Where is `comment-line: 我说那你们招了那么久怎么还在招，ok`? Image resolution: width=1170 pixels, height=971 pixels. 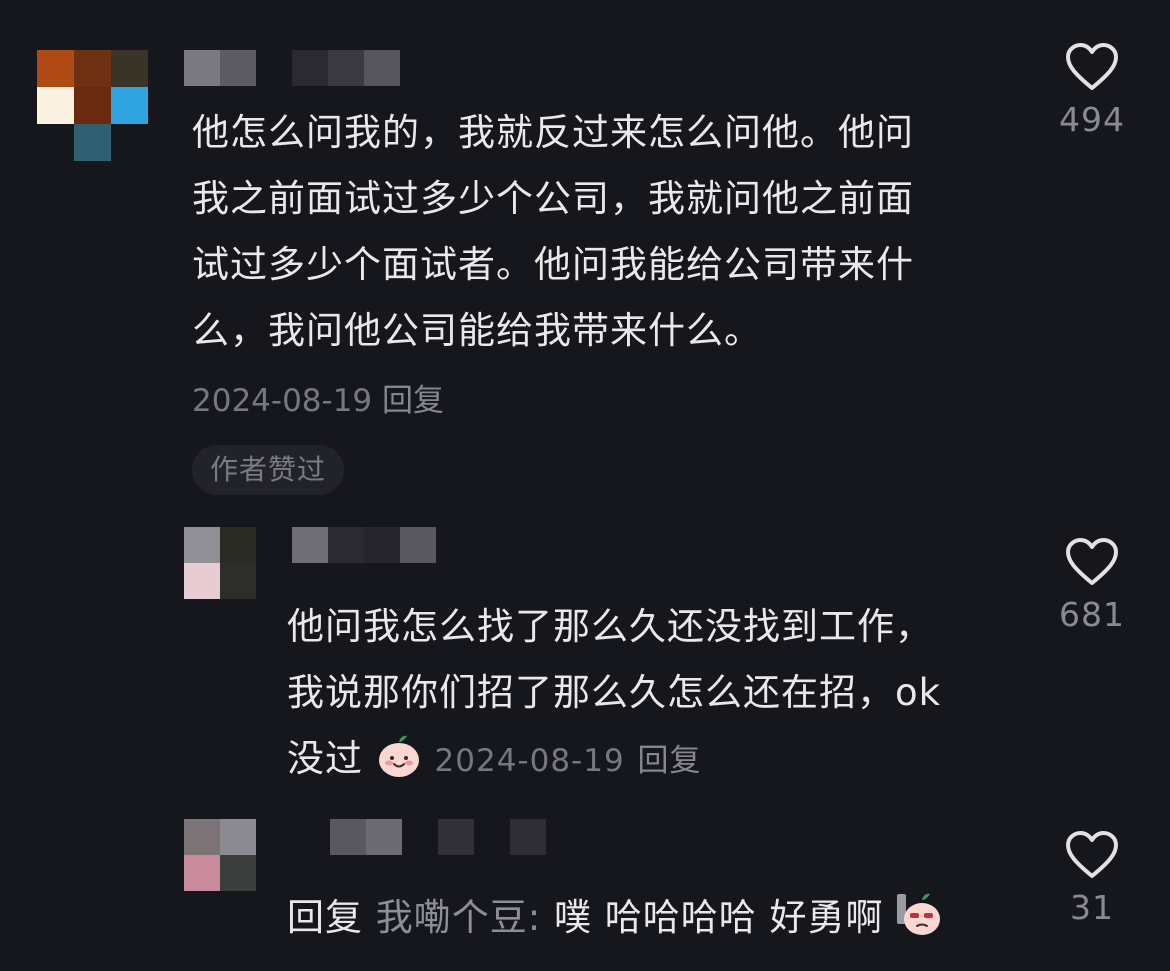
comment-line: 我说那你们招了那么久怎么还在招，ok is located at coordinates (614, 692).